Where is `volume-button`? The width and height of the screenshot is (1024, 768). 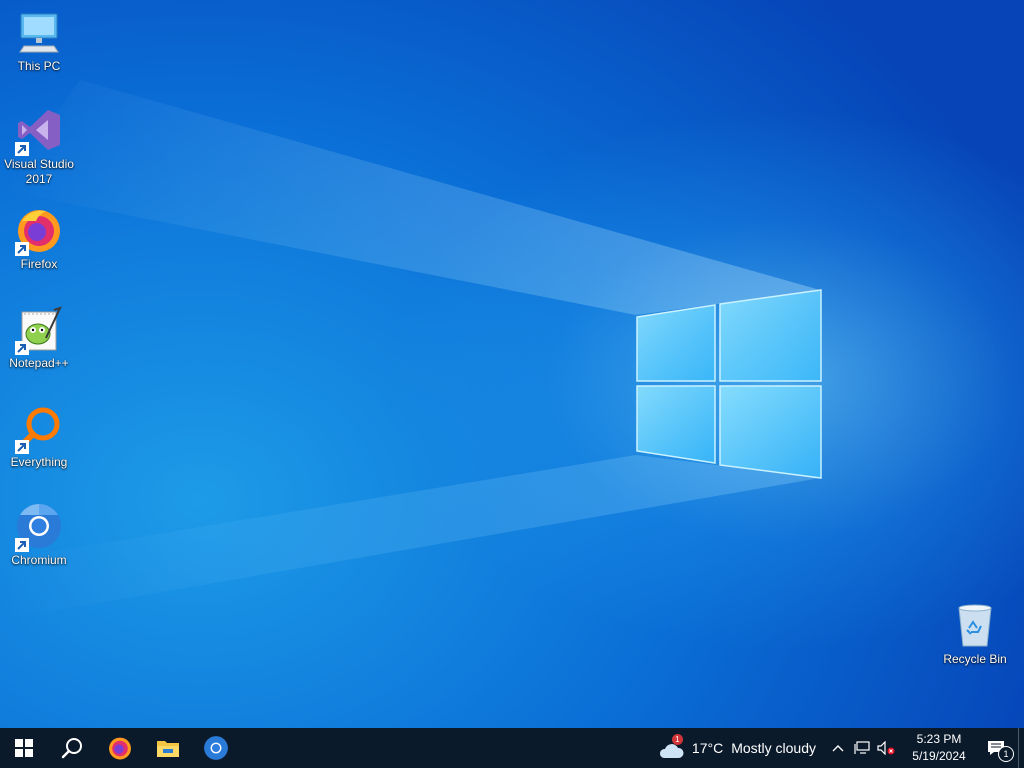 volume-button is located at coordinates (886, 748).